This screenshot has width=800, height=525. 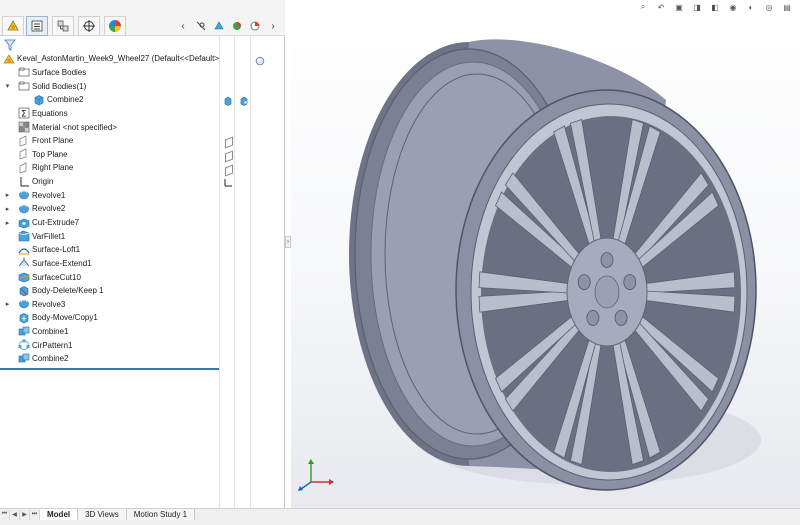 I want to click on feature-tree-item-label: VarFillet1, so click(x=49, y=236).